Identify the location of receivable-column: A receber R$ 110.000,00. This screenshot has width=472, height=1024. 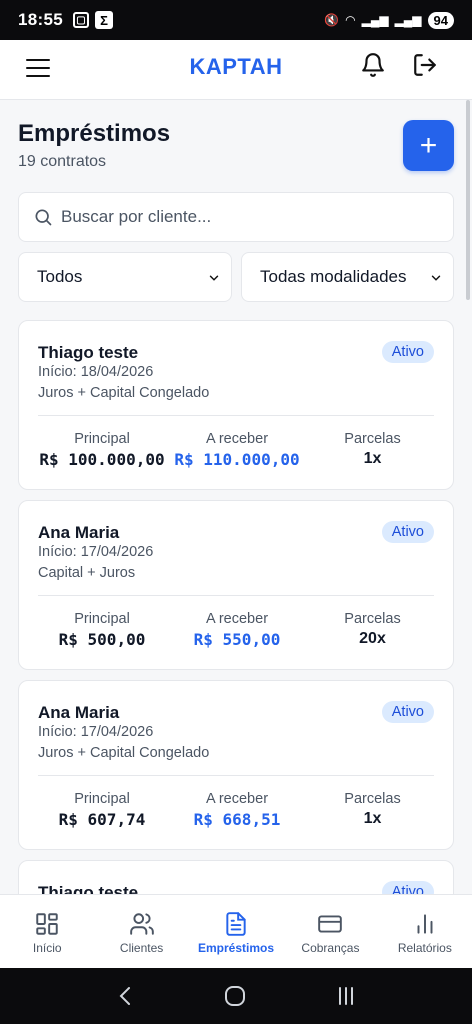
(237, 450).